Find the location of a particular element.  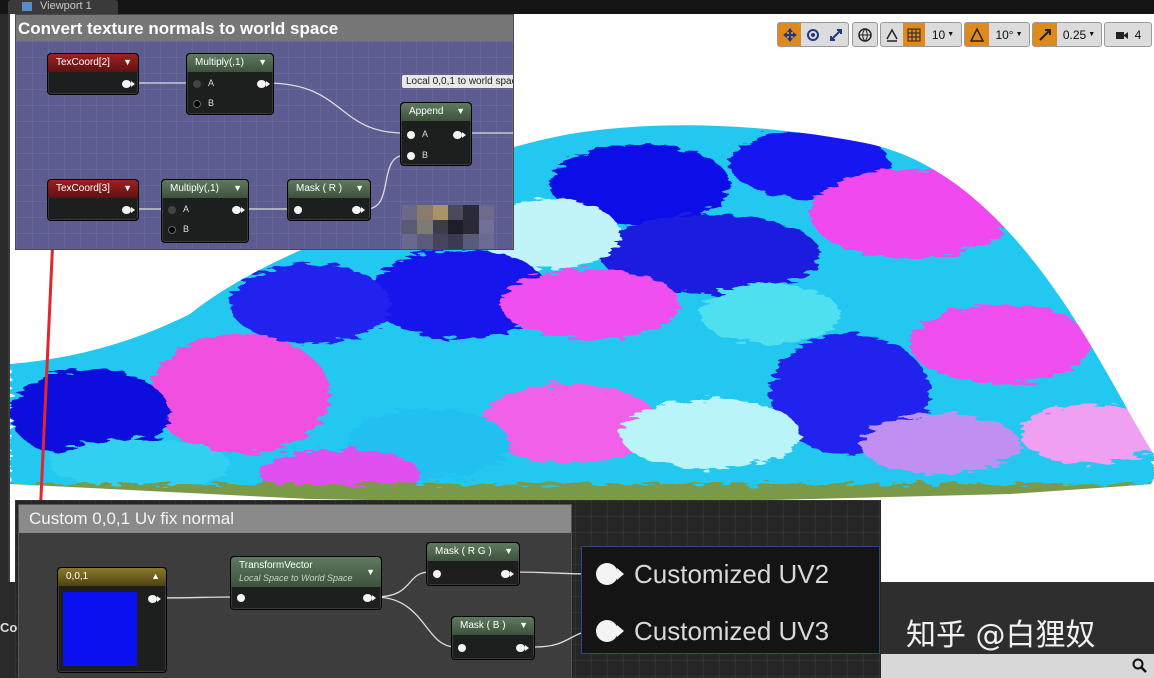

node-texcoord2: TexCoord[2] ▼ is located at coordinates (93, 74).